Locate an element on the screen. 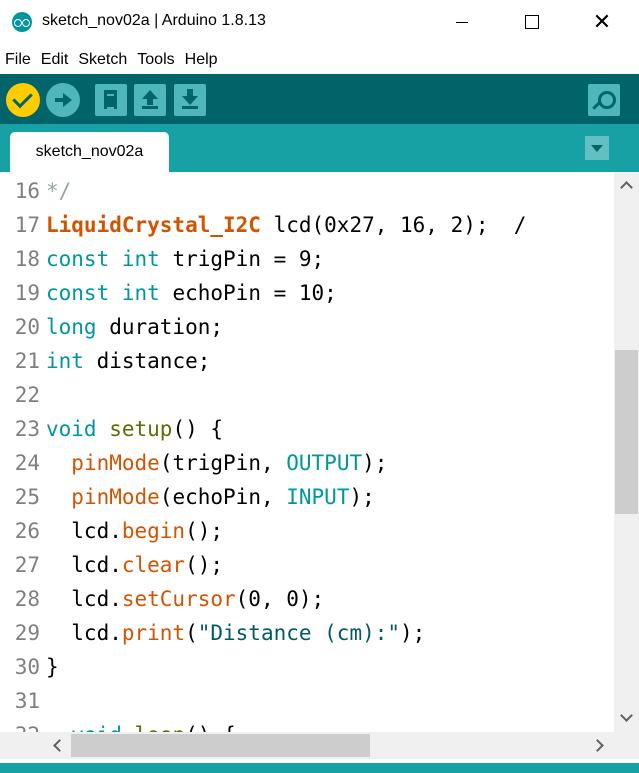  line-number: 24 is located at coordinates (27, 463).